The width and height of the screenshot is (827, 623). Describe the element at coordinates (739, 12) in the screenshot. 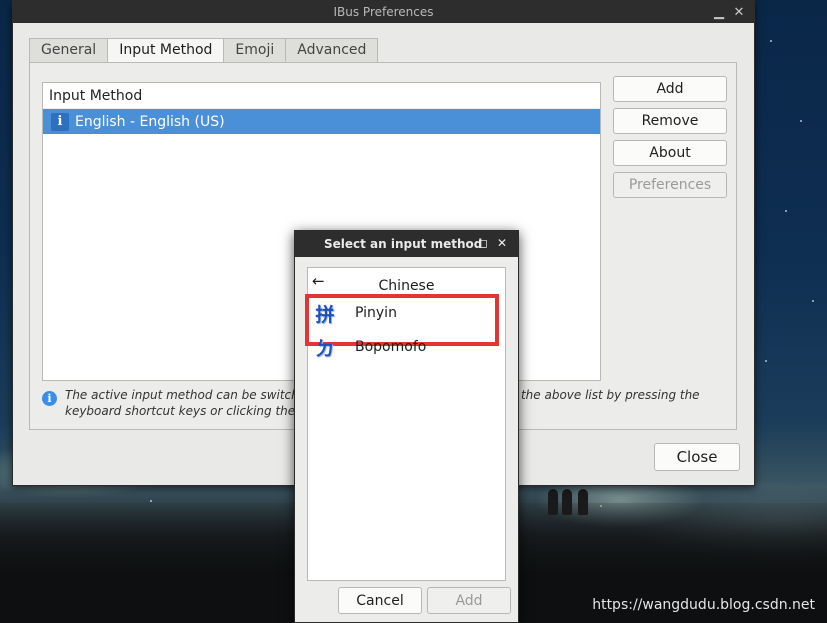

I see `close-window-icon: ✕` at that location.